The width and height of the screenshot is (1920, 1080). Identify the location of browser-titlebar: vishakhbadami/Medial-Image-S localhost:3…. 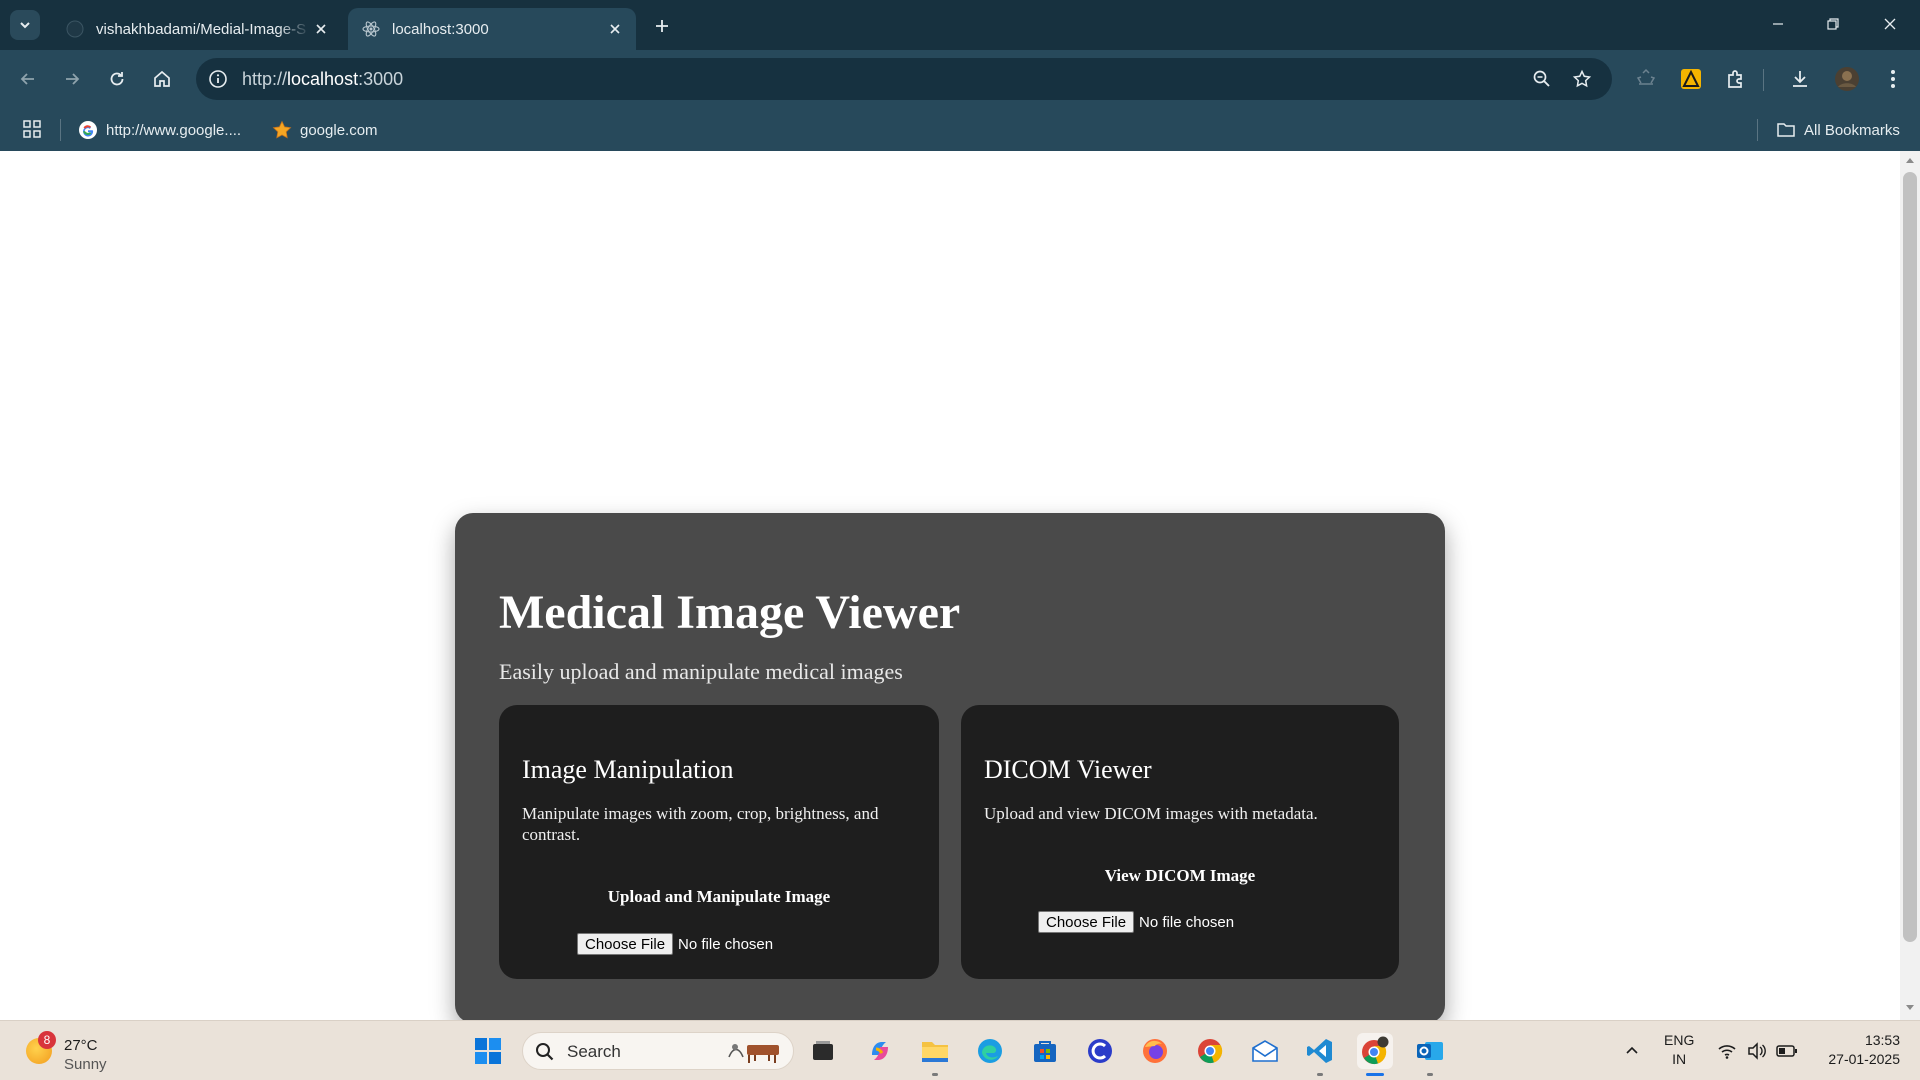
(960, 25).